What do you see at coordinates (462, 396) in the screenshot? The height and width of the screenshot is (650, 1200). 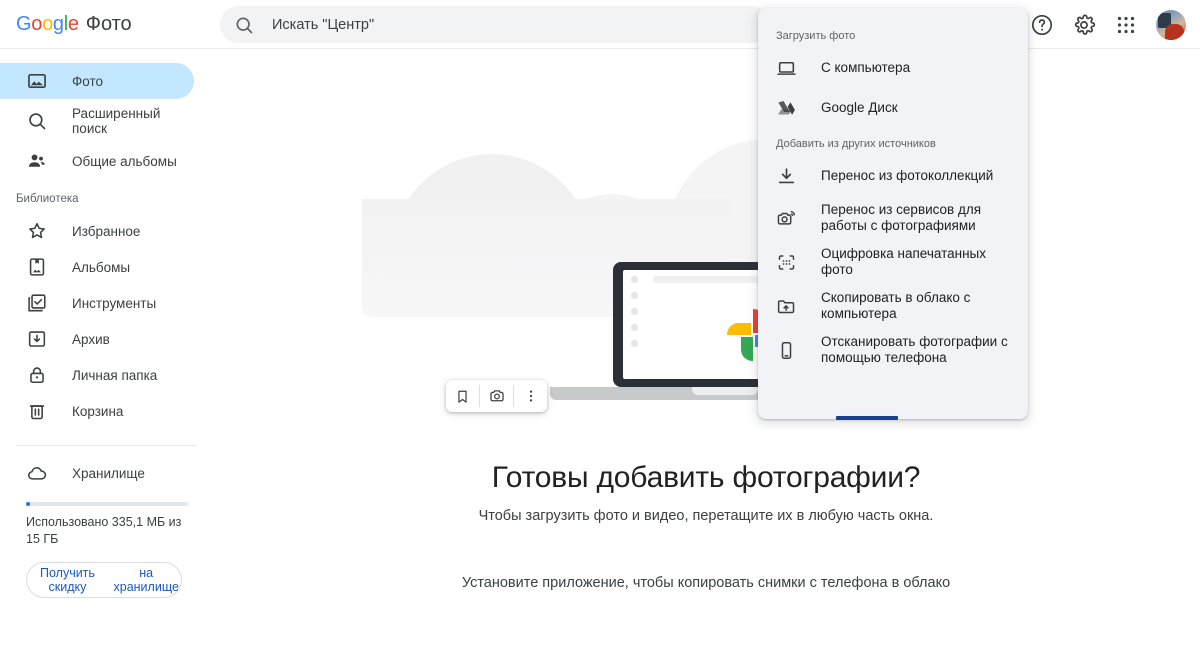 I see `bookmark-icon` at bounding box center [462, 396].